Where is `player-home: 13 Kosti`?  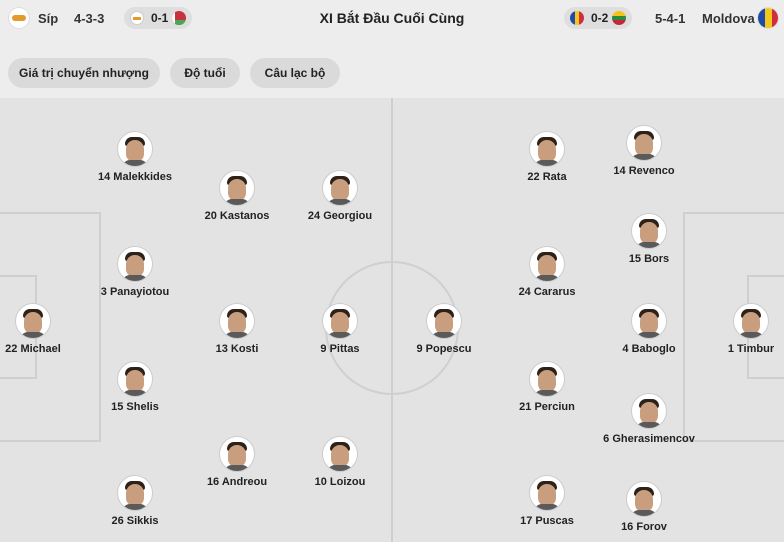 player-home: 13 Kosti is located at coordinates (237, 329).